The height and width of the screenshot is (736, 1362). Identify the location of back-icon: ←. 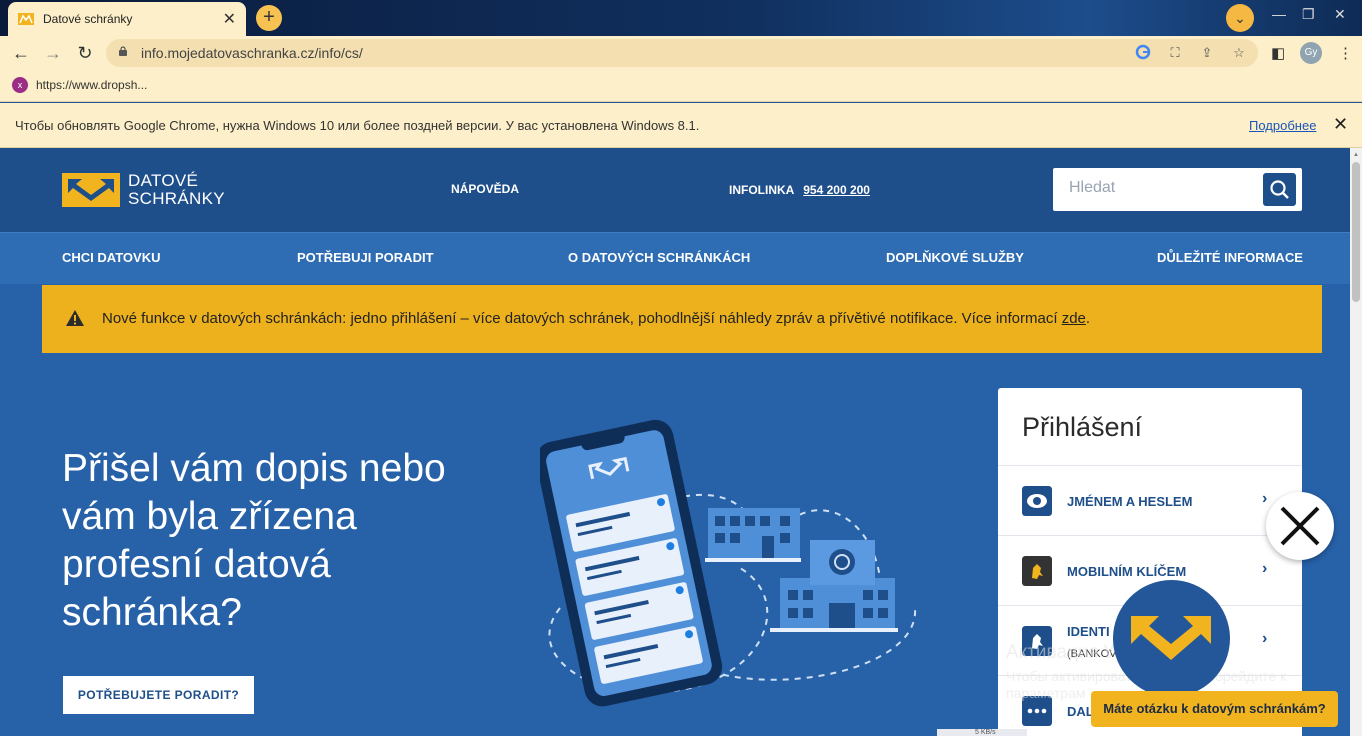
(21, 53).